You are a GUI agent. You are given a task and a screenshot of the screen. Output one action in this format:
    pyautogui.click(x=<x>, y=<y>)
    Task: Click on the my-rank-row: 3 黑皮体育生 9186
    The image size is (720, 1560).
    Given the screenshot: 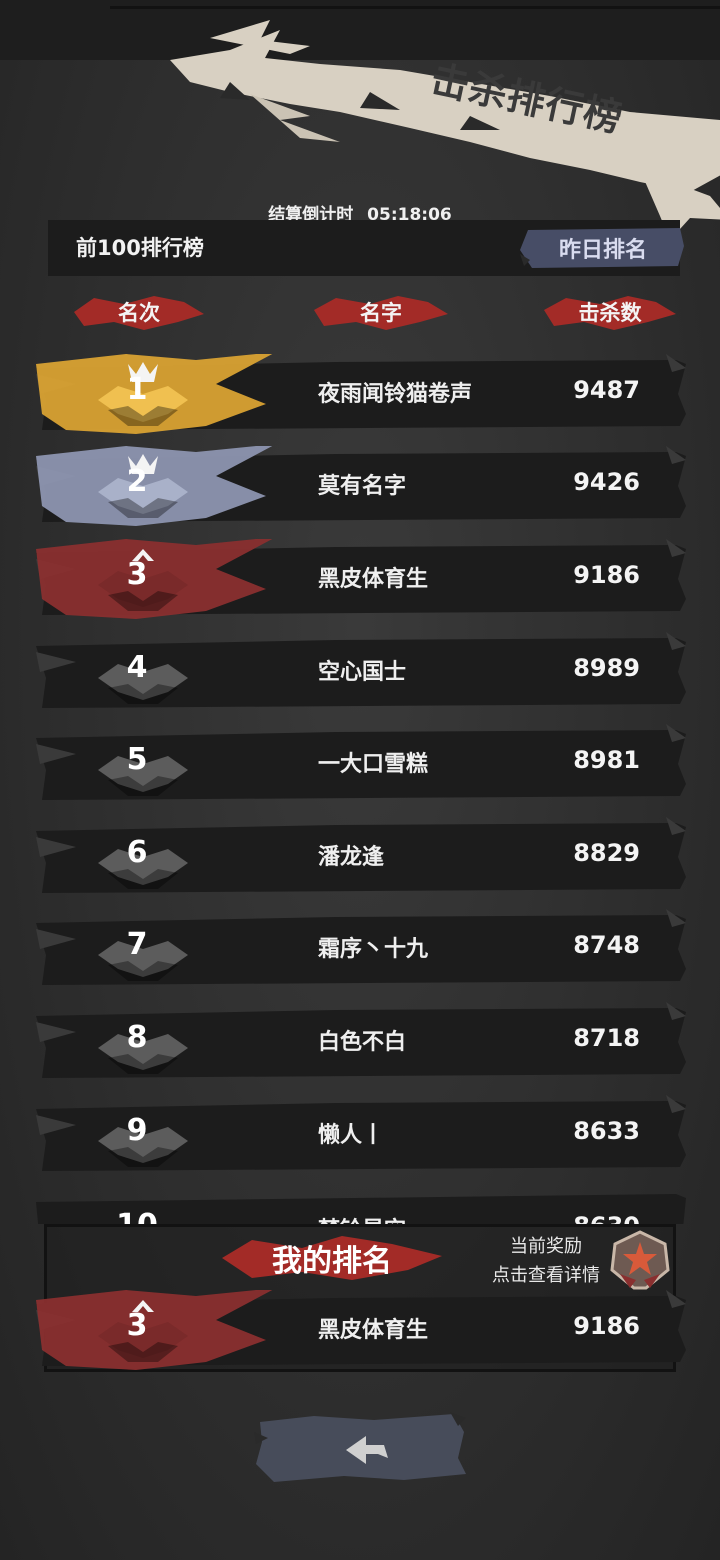 What is the action you would take?
    pyautogui.click(x=361, y=1330)
    